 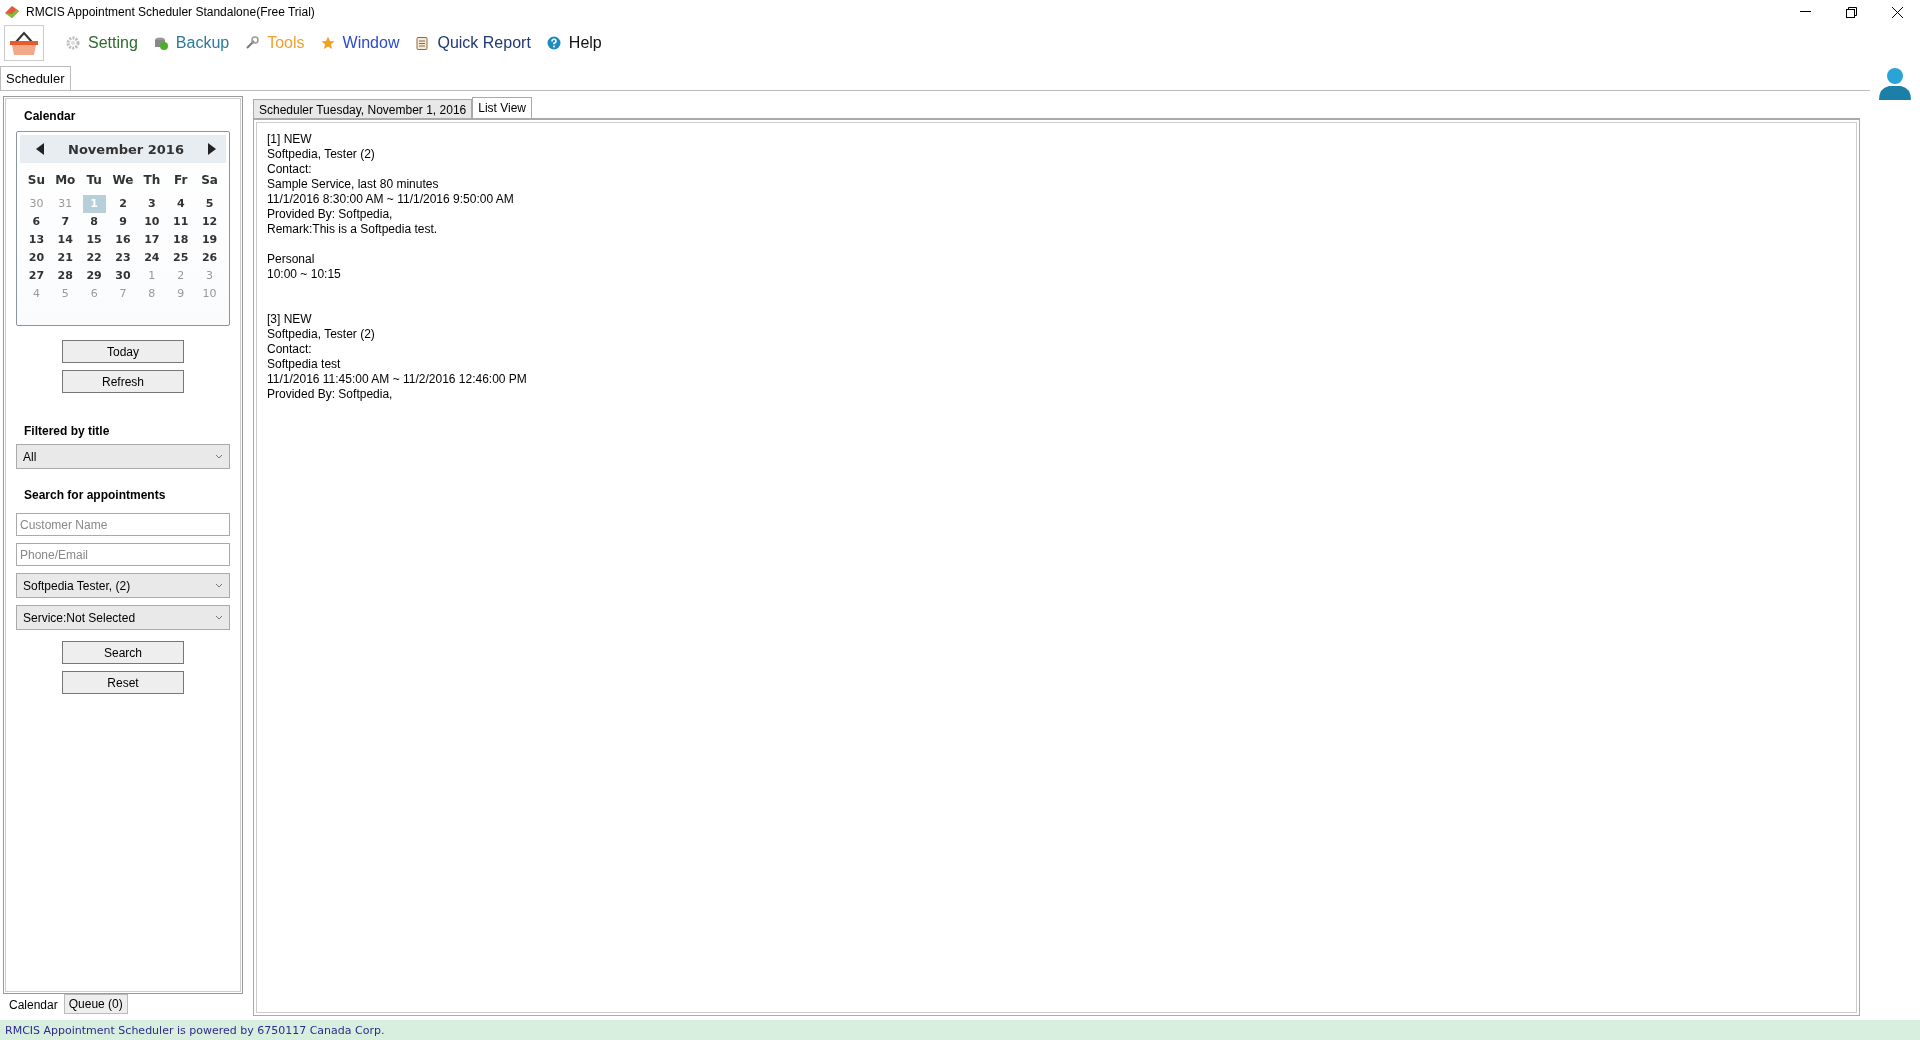 I want to click on calendar-day: 23, so click(x=123, y=258).